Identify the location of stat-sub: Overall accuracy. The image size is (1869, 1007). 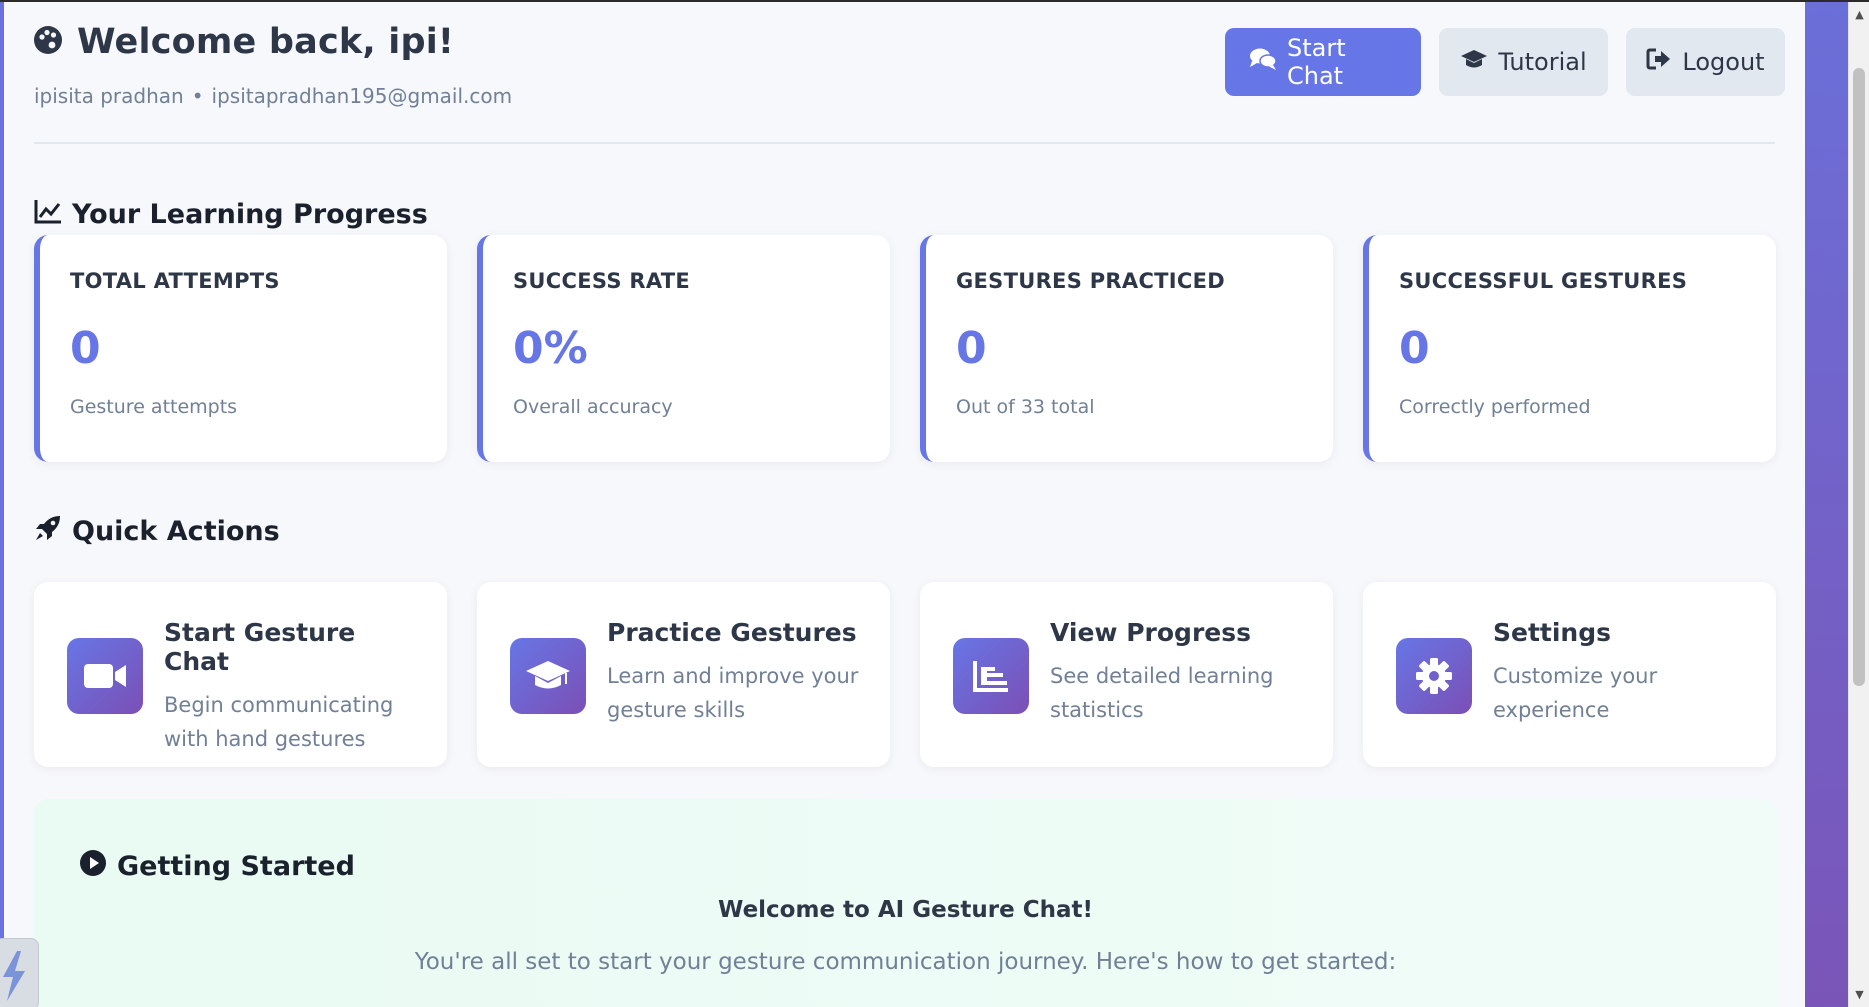
(593, 407).